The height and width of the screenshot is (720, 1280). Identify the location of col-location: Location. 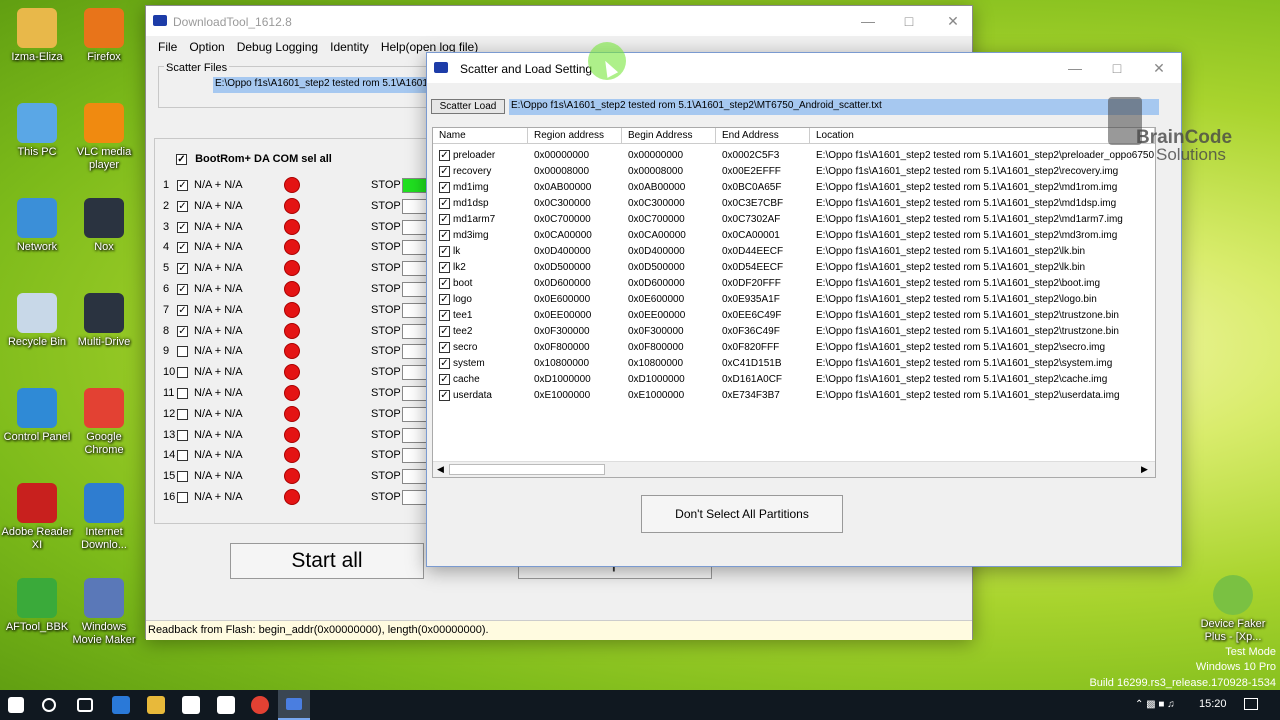
(982, 136).